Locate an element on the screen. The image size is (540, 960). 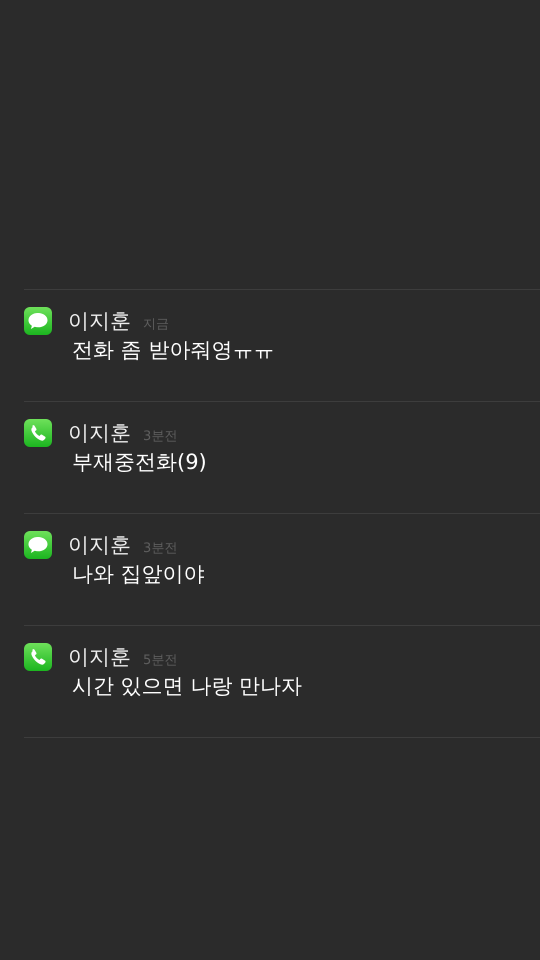
notification-text: 부재중전화(9) is located at coordinates (139, 462).